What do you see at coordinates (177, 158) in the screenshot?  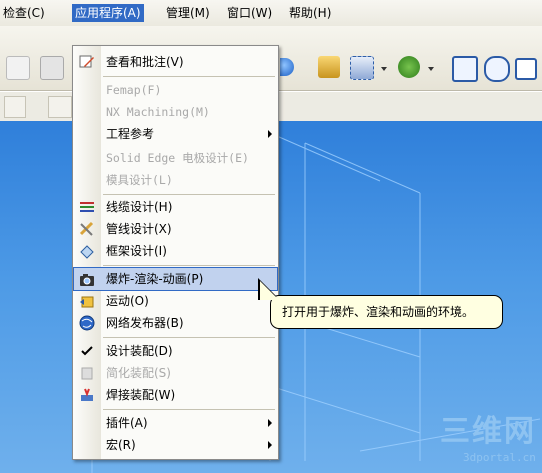 I see `menu-item-electrode-design: Solid Edge 电极设计(E)` at bounding box center [177, 158].